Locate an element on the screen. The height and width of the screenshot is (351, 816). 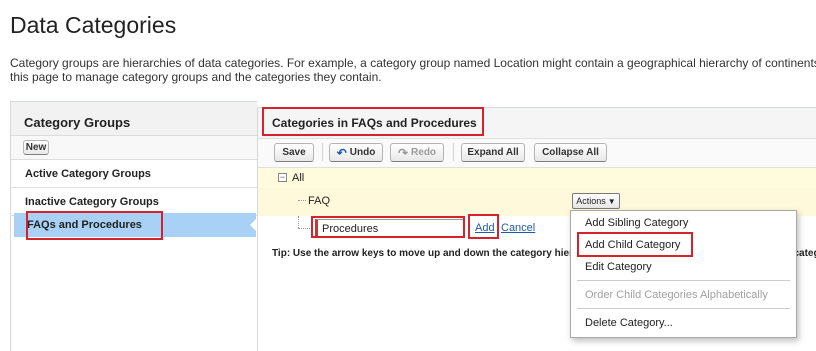
collapse-all-label: Collapse All is located at coordinates (570, 152).